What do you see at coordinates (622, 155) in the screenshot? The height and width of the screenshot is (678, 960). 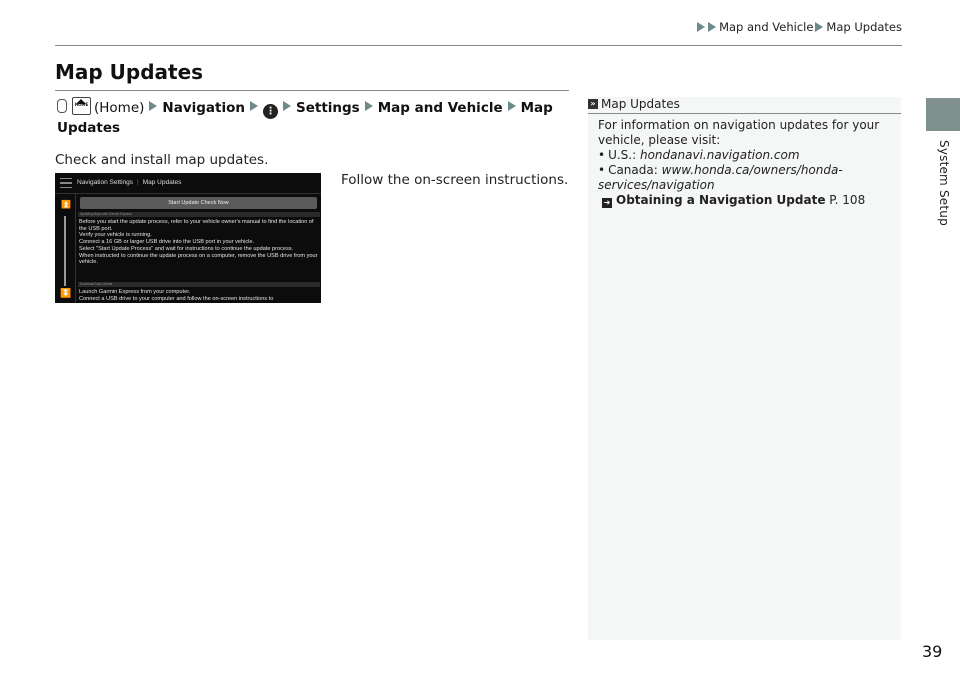 I see `us-label: U.S.:` at bounding box center [622, 155].